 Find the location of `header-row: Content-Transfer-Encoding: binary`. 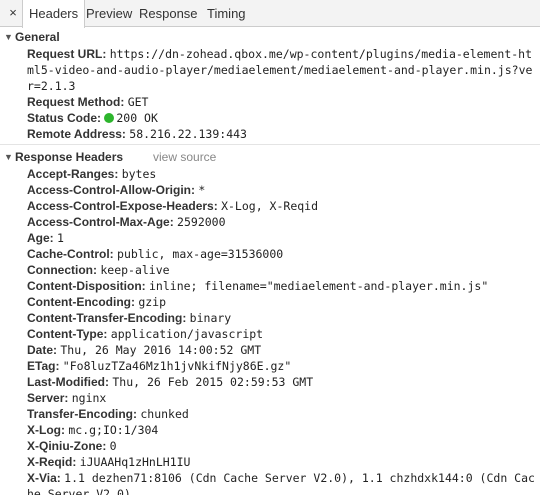

header-row: Content-Transfer-Encoding: binary is located at coordinates (270, 318).